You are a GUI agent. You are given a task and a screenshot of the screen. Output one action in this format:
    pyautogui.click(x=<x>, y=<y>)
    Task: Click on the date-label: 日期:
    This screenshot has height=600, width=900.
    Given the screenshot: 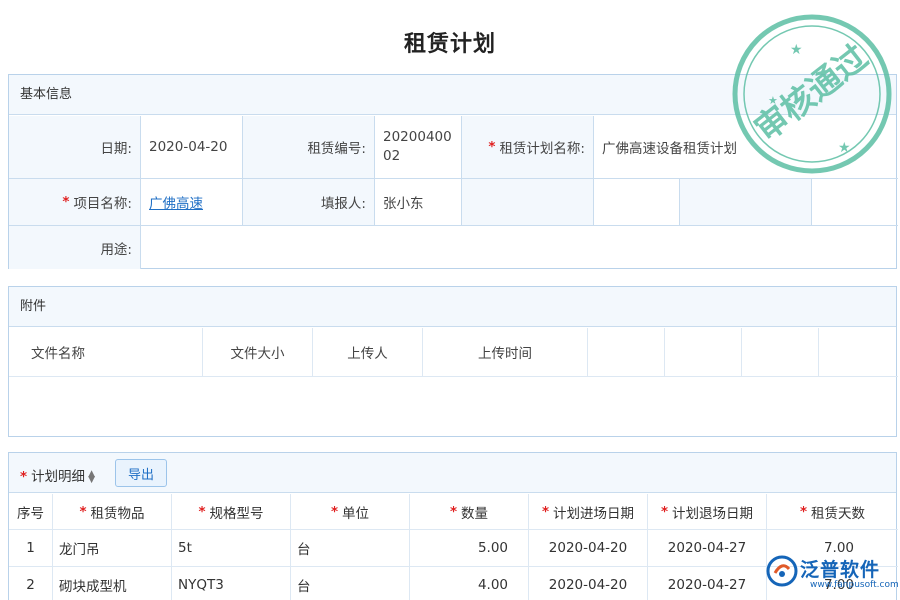 What is the action you would take?
    pyautogui.click(x=75, y=147)
    